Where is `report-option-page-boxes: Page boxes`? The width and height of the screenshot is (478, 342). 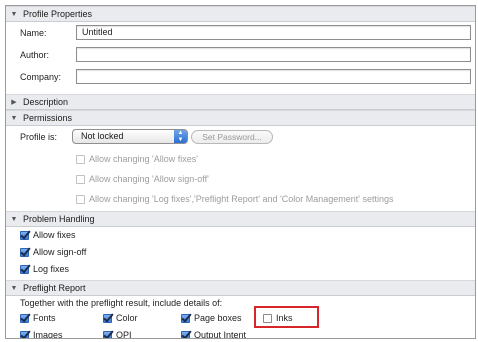 report-option-page-boxes: Page boxes is located at coordinates (211, 318).